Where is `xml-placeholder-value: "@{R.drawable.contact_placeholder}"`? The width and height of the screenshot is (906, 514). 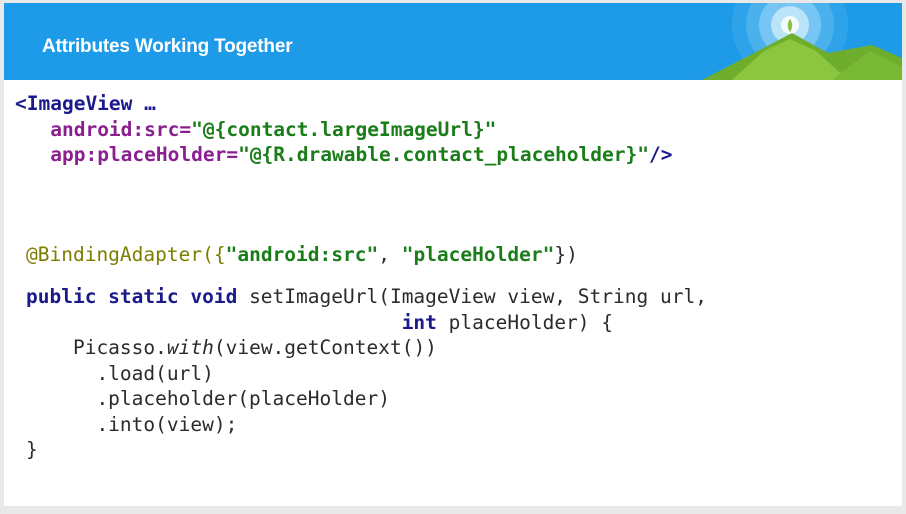
xml-placeholder-value: "@{R.drawable.contact_placeholder}" is located at coordinates (443, 154).